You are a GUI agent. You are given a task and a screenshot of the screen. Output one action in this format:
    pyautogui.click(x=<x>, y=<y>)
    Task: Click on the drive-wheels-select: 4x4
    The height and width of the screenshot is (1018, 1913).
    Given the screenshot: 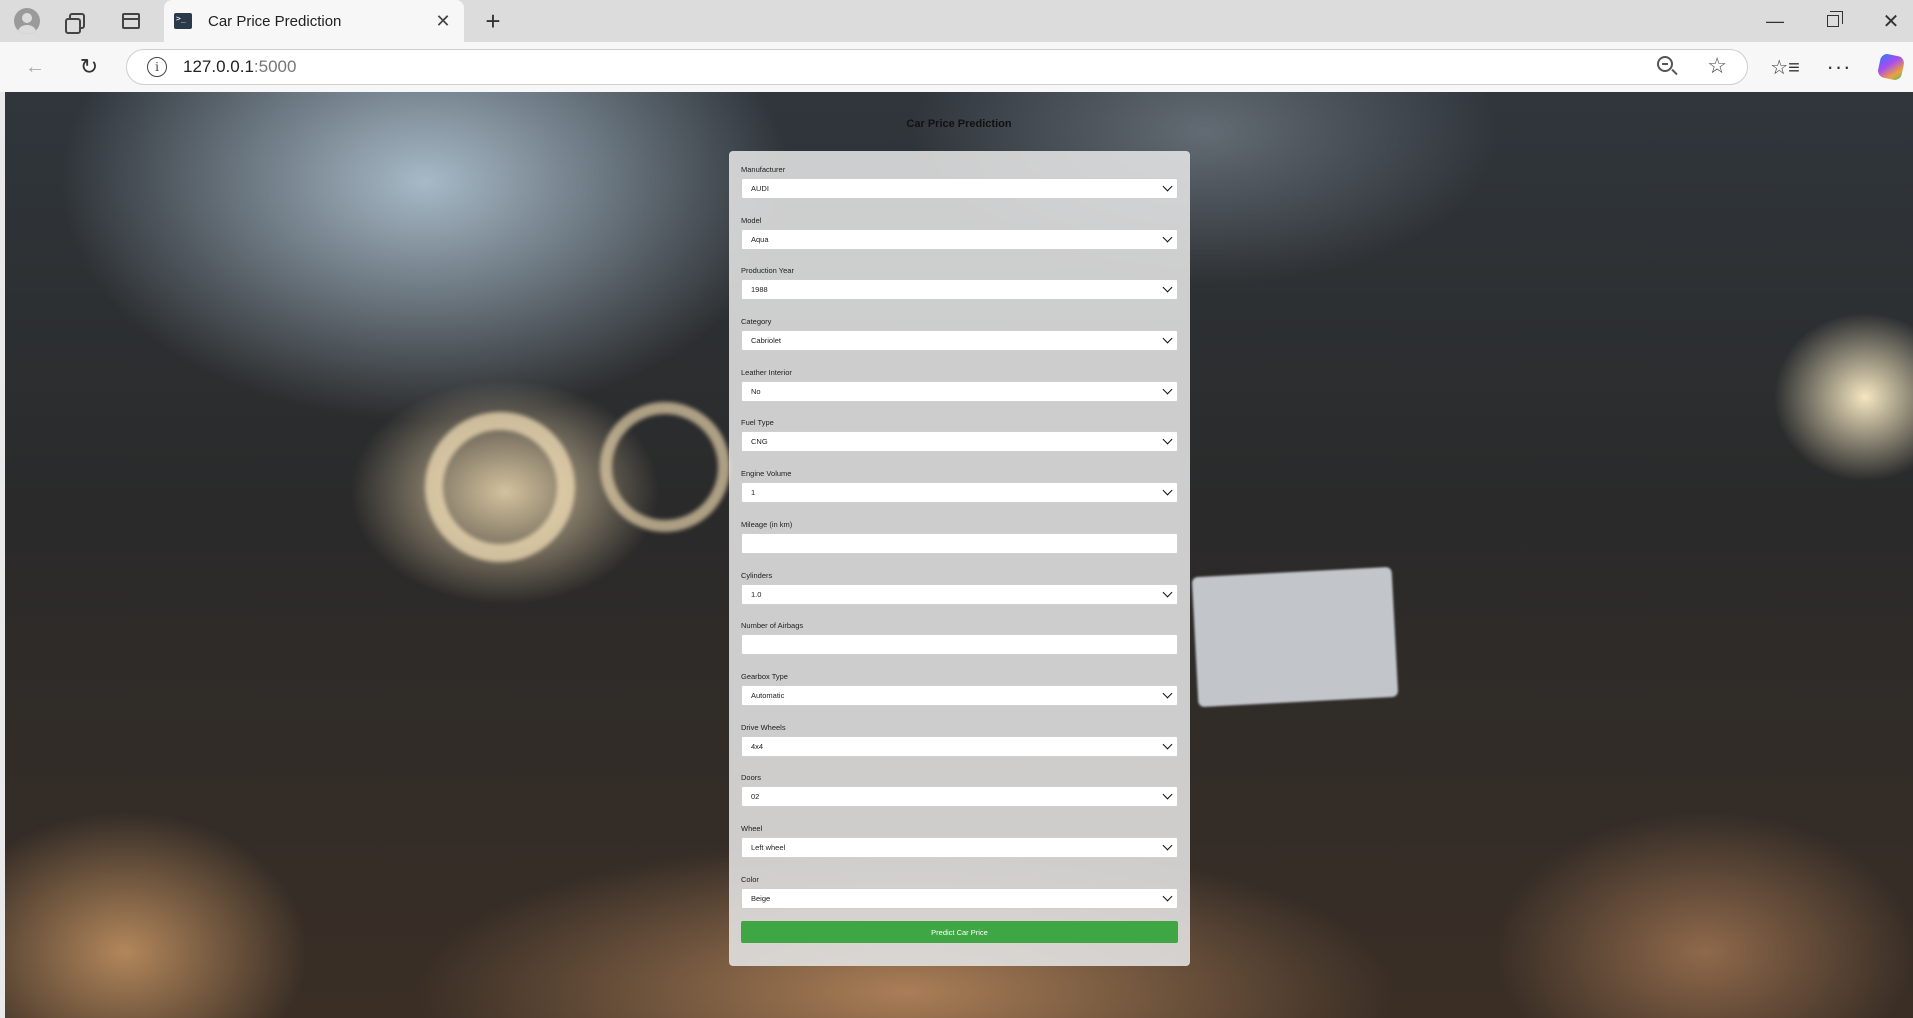 What is the action you would take?
    pyautogui.click(x=959, y=746)
    